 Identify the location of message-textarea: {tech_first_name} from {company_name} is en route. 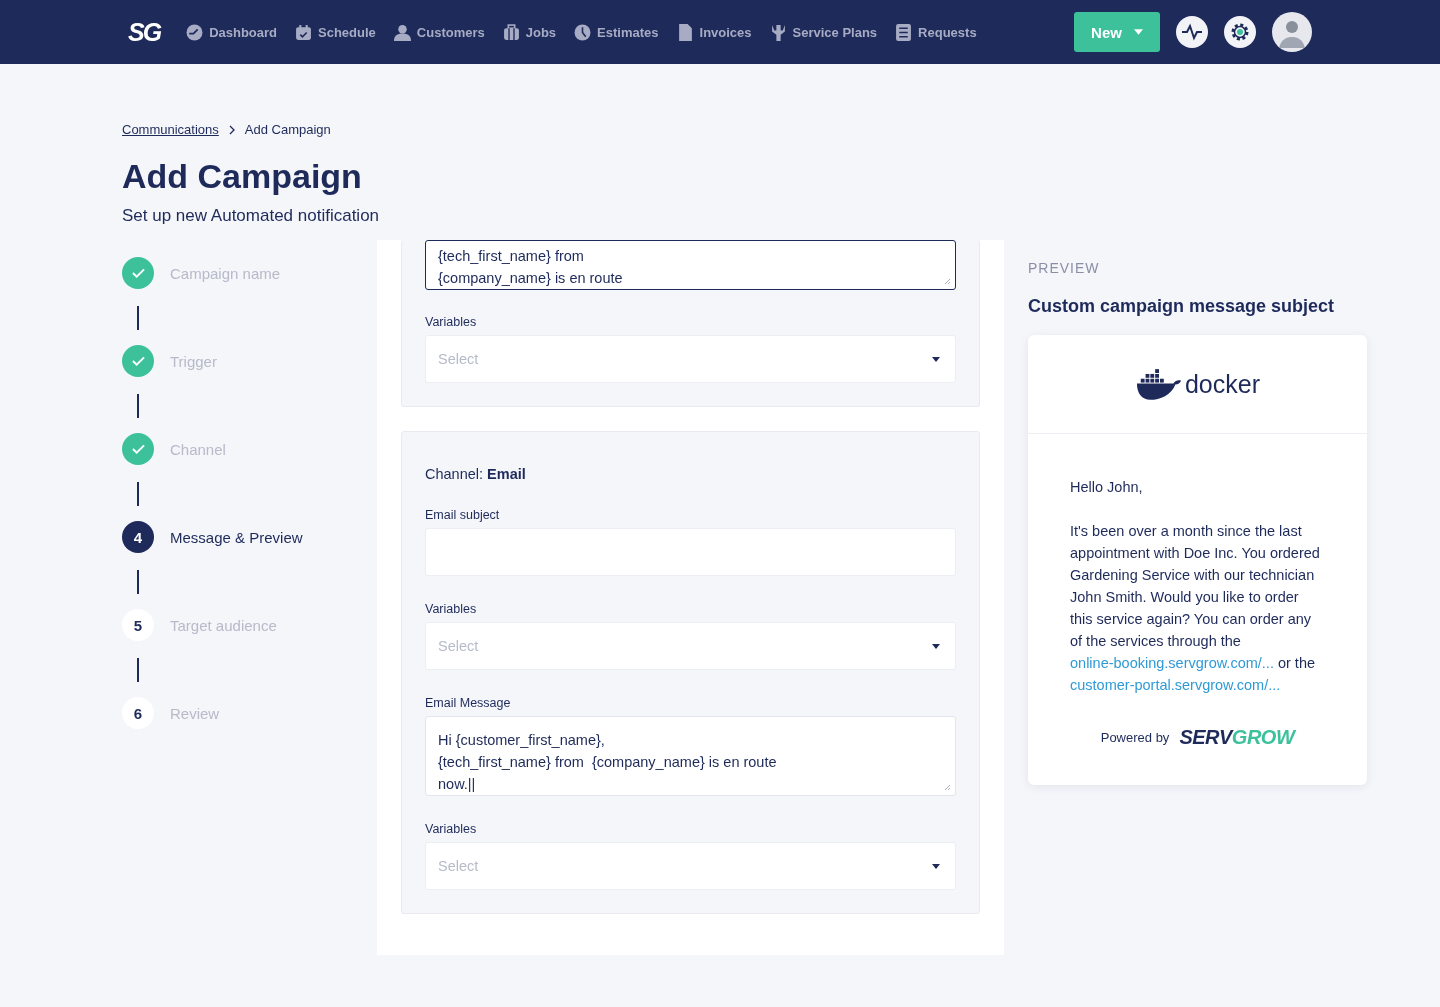
(690, 265).